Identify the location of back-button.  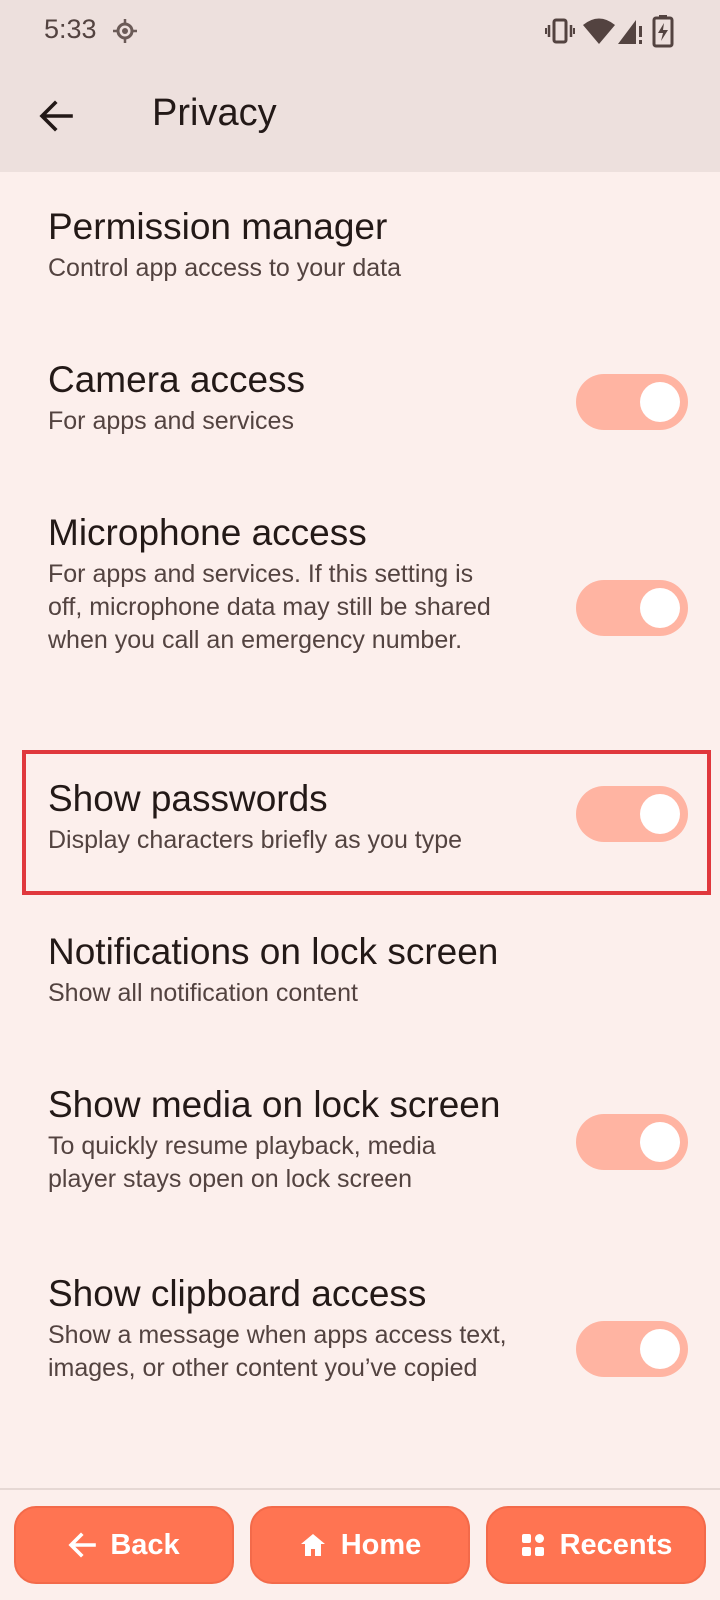
(56, 116).